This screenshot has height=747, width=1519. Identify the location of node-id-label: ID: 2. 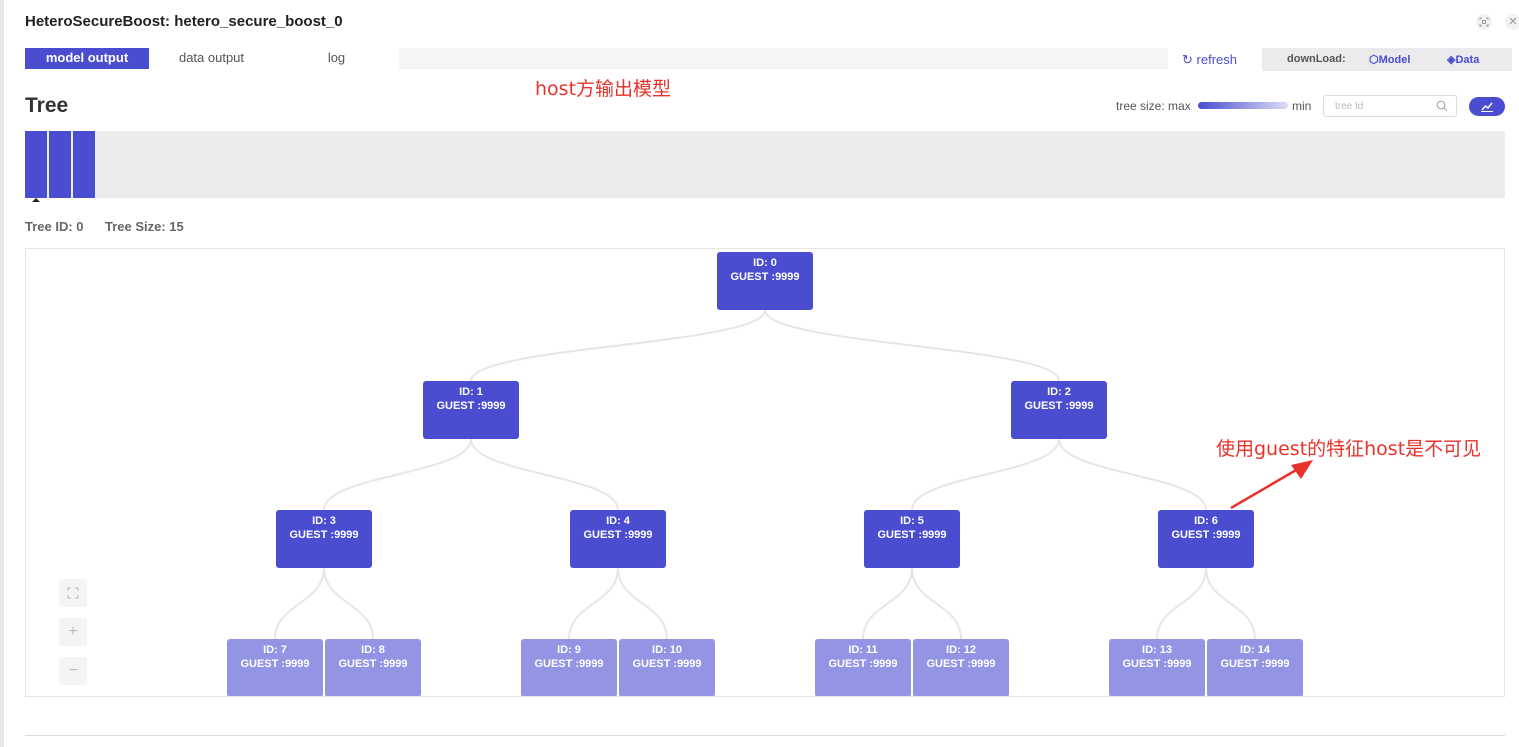
(1059, 392).